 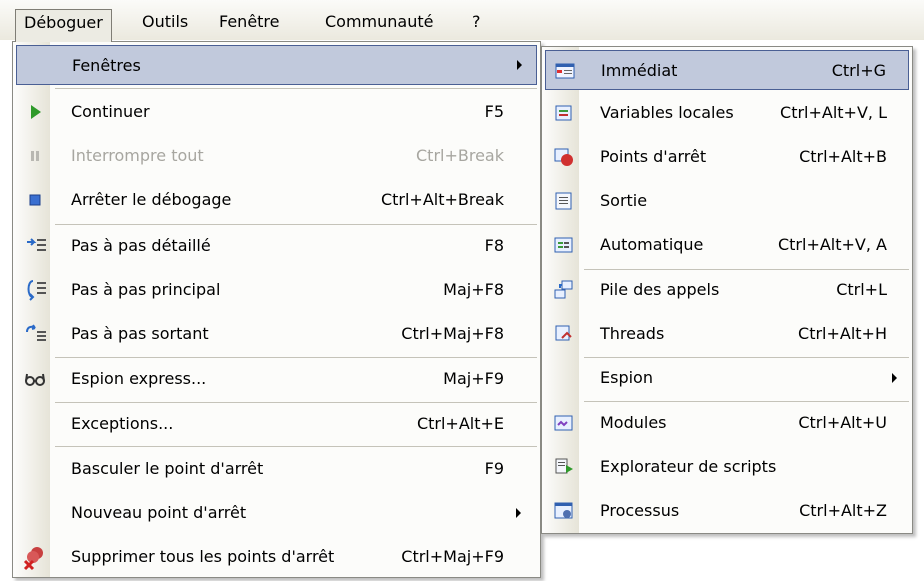 I want to click on menu-item-break-all: Interrompre tout Ctrl+Break, so click(x=276, y=156).